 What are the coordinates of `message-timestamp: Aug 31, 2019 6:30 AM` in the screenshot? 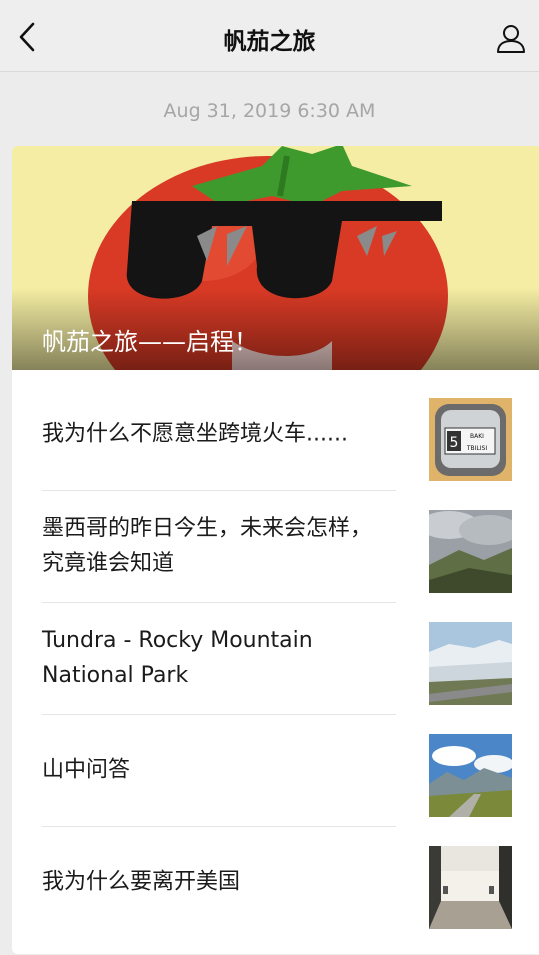 It's located at (269, 111).